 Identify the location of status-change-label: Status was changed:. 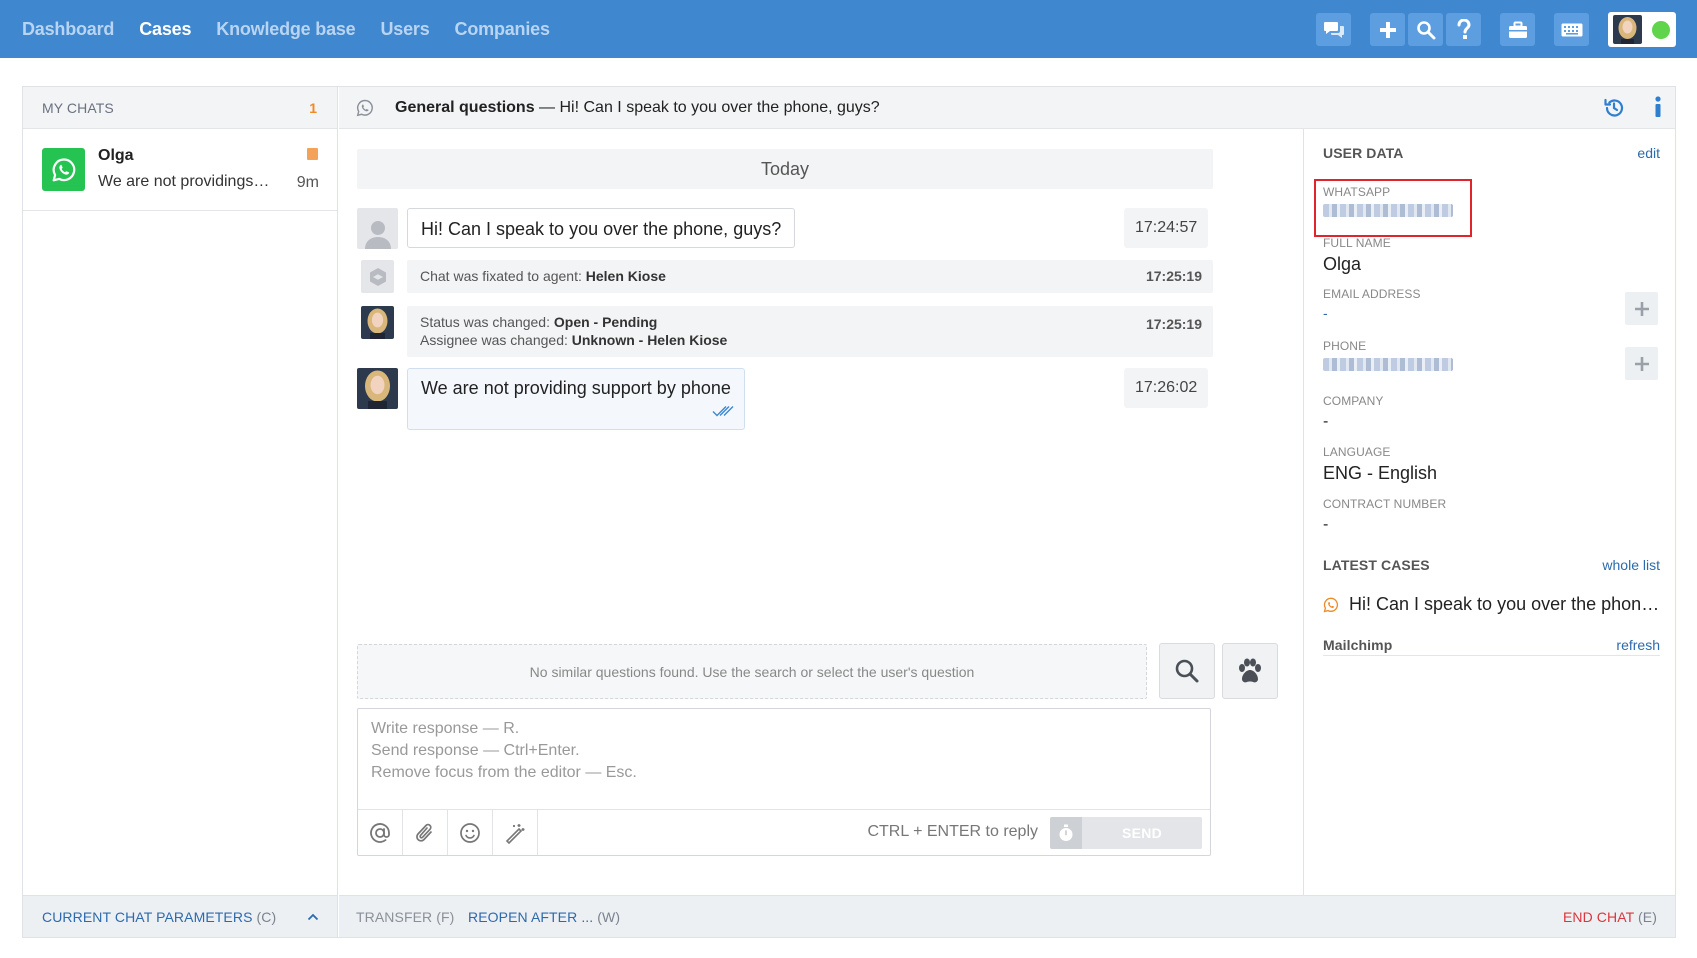
(485, 322).